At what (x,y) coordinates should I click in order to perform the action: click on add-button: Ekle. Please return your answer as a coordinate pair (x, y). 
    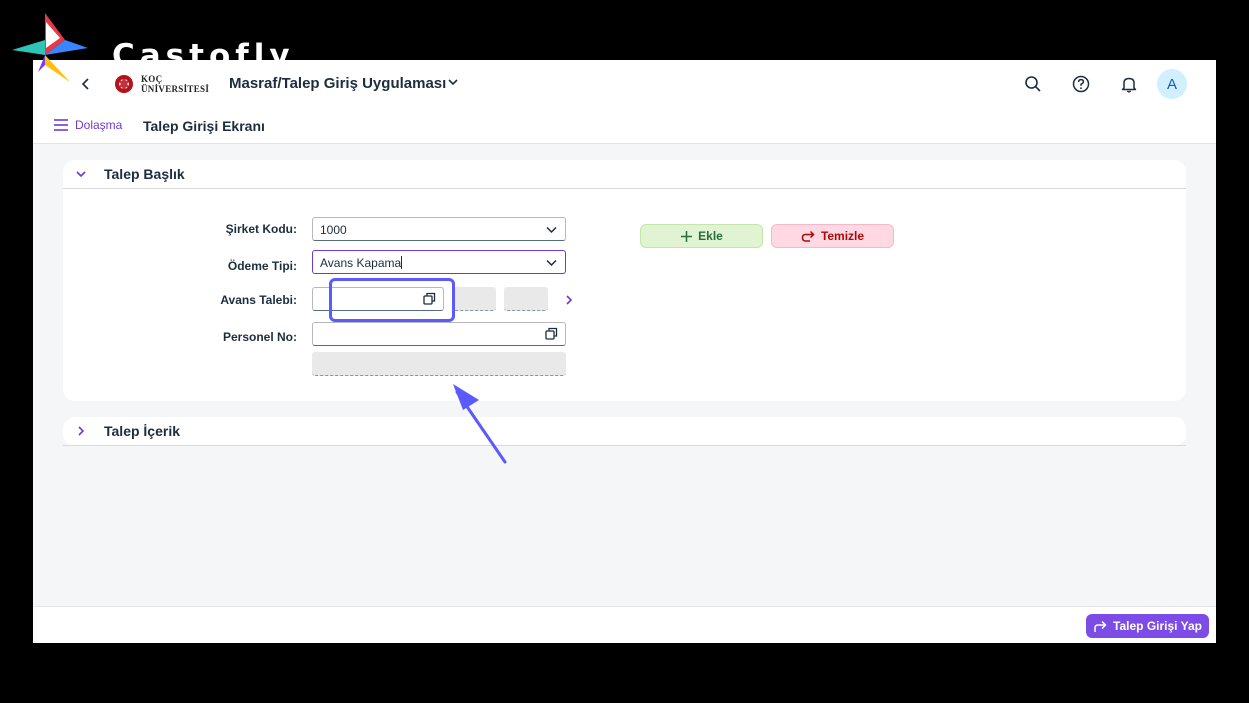
    Looking at the image, I should click on (701, 236).